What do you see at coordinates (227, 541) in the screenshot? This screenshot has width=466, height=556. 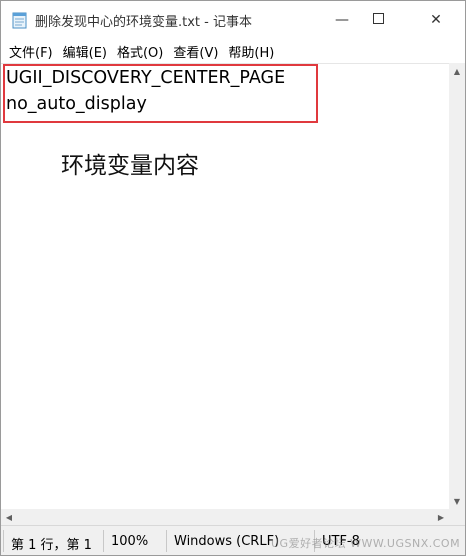 I see `status-line-ending: Windows (CRLF)` at bounding box center [227, 541].